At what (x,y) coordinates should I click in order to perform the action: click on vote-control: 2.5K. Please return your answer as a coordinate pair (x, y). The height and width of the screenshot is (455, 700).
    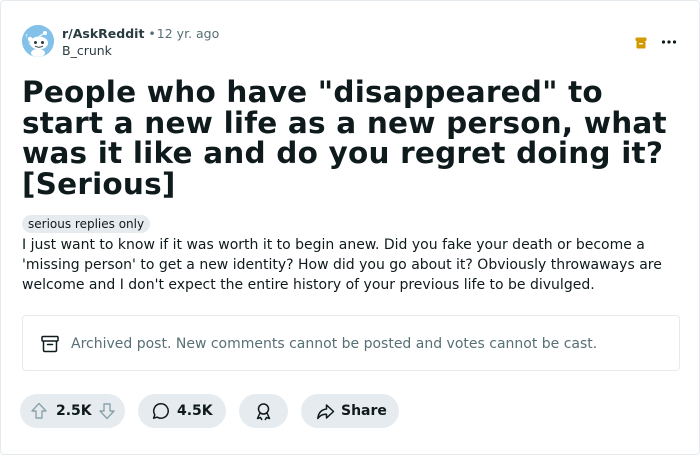
    Looking at the image, I should click on (72, 411).